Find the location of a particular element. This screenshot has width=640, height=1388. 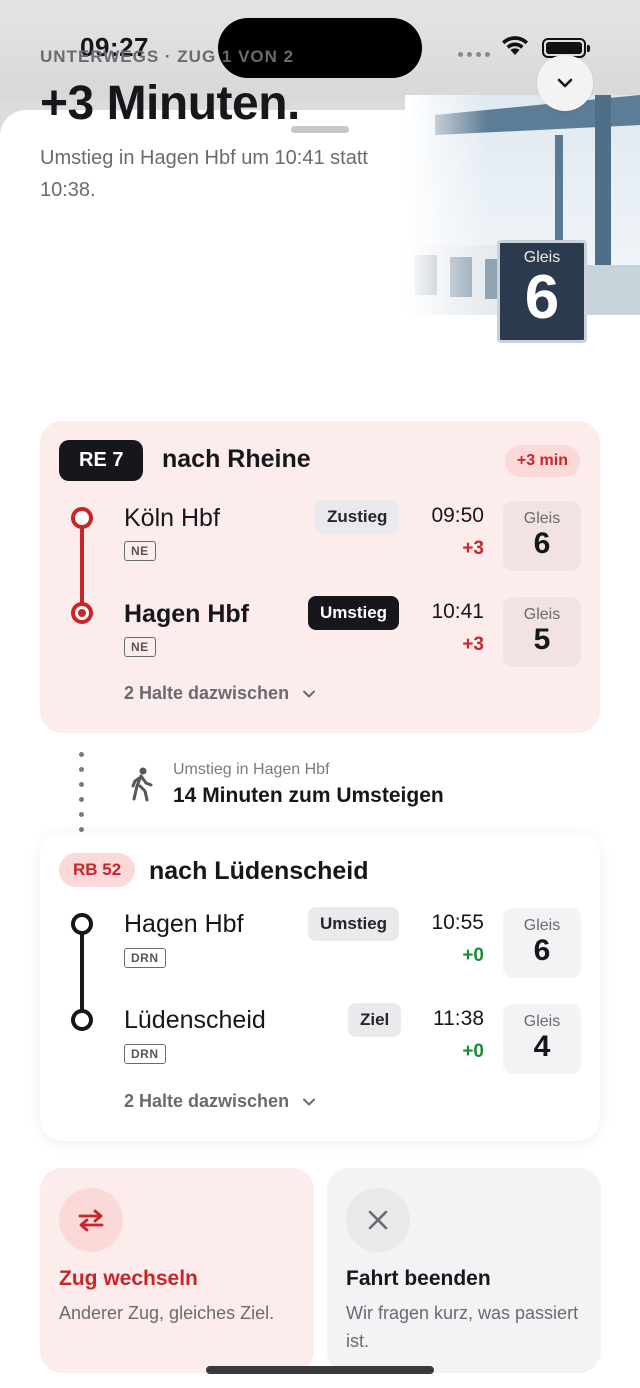

platform-number: 5 is located at coordinates (542, 639).